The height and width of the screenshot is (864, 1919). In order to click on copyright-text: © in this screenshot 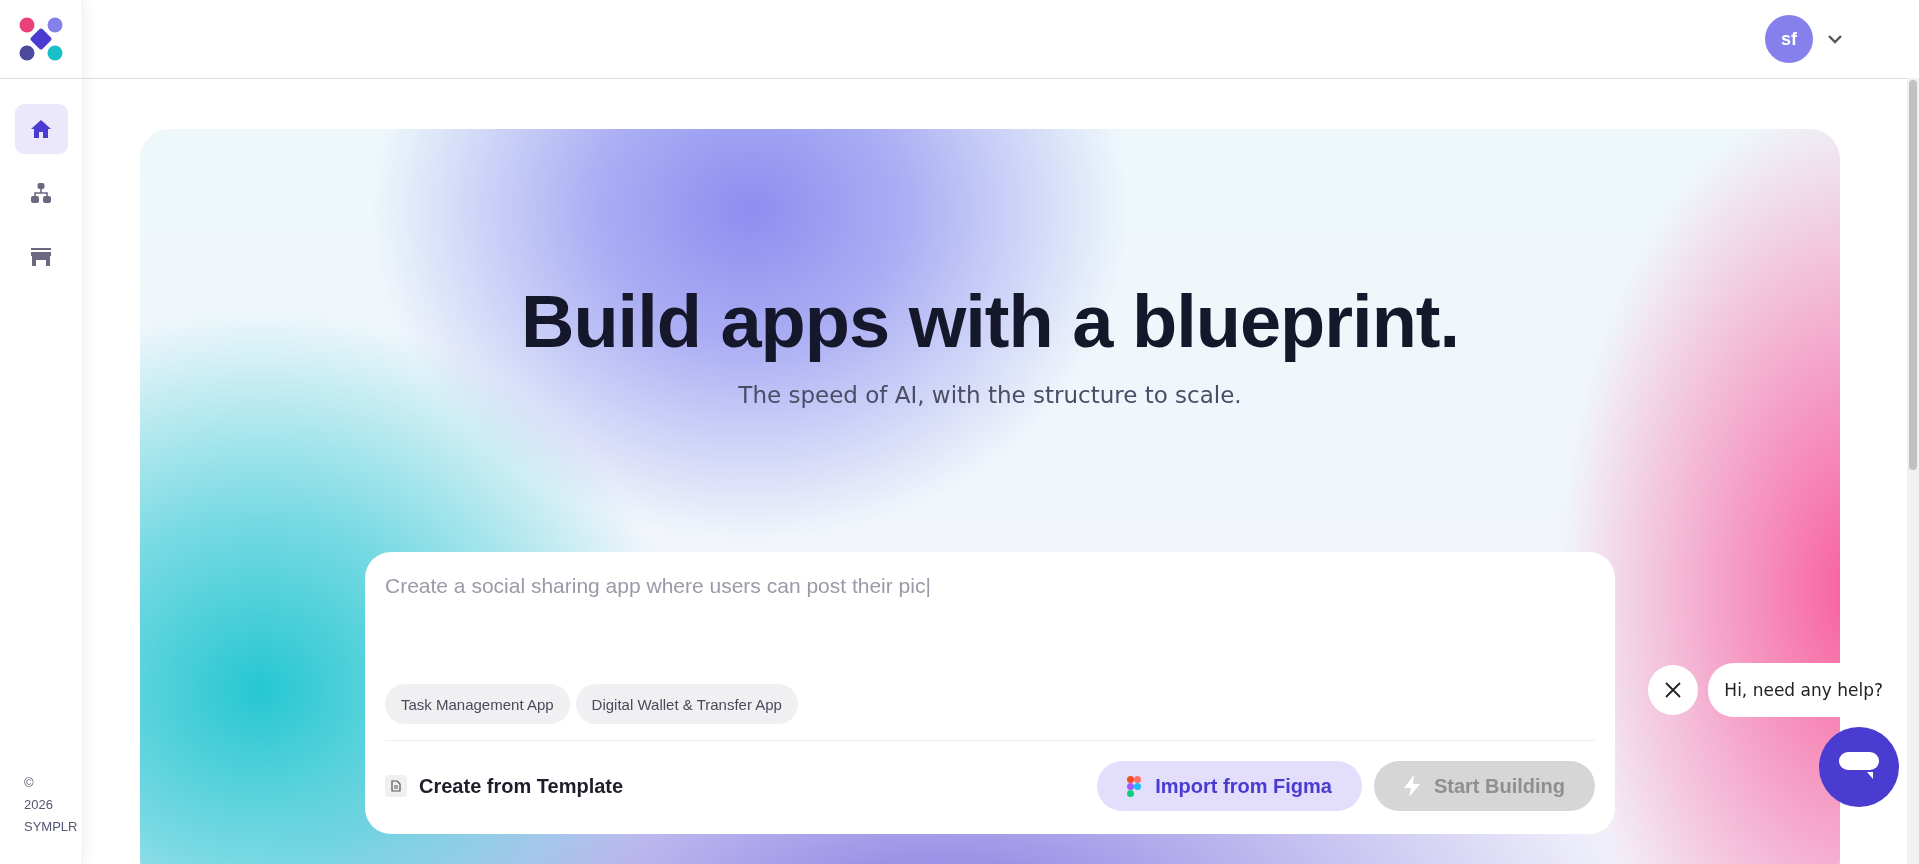, I will do `click(29, 783)`.